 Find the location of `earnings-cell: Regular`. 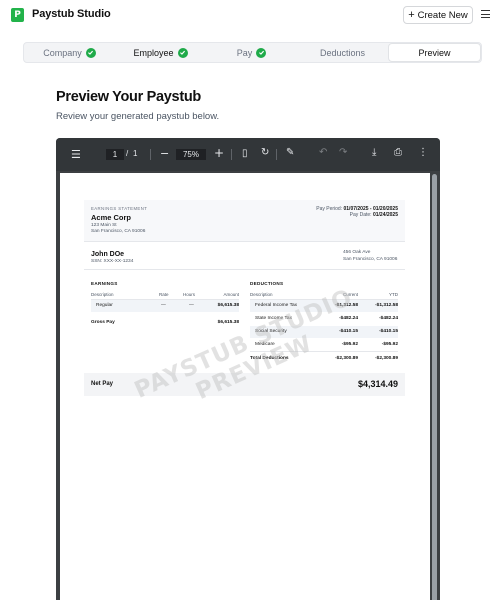

earnings-cell: Regular is located at coordinates (104, 305).